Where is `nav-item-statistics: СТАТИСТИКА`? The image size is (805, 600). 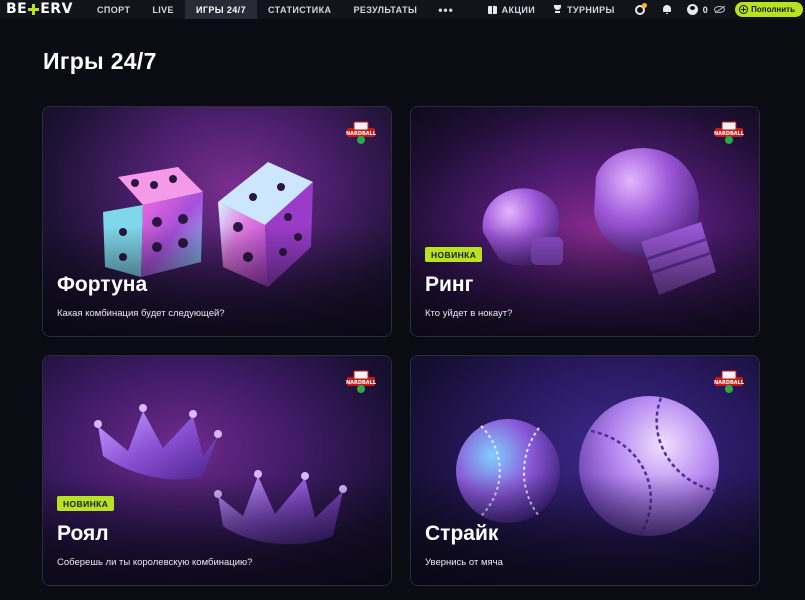 nav-item-statistics: СТАТИСТИКА is located at coordinates (299, 9).